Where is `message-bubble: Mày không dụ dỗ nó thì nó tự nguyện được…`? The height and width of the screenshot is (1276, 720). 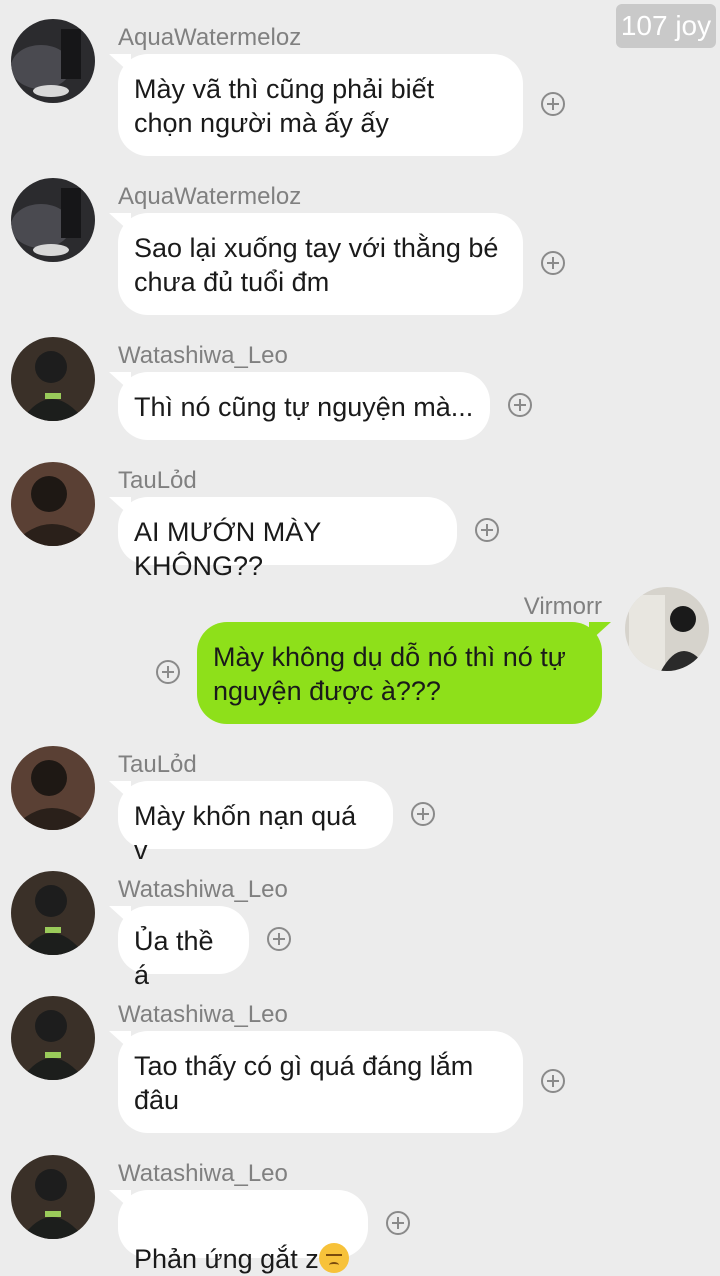
message-bubble: Mày không dụ dỗ nó thì nó tự nguyện được… is located at coordinates (399, 673).